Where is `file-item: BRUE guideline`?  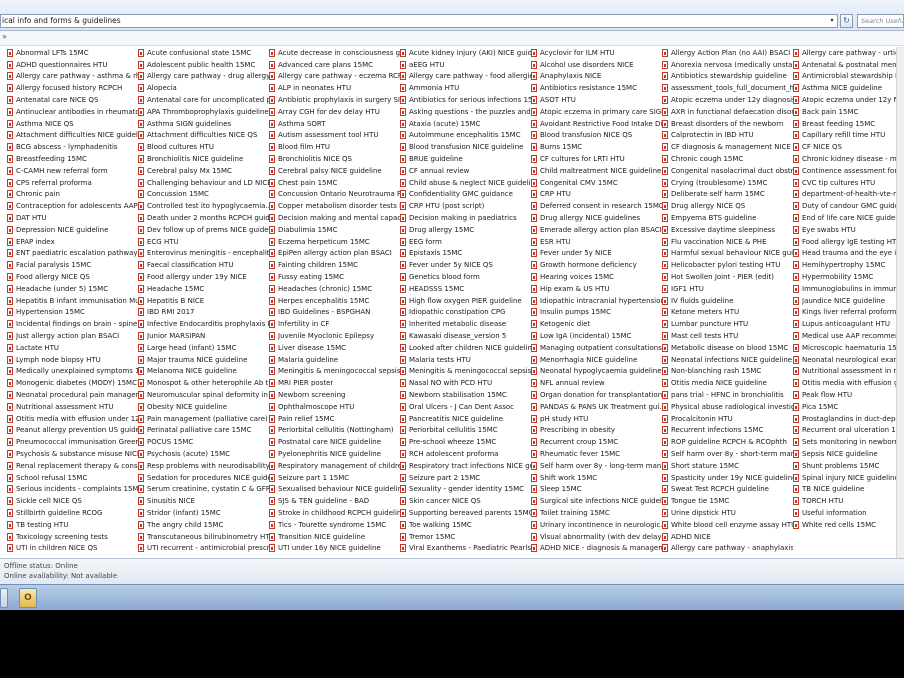
file-item: BRUE guideline is located at coordinates (465, 159).